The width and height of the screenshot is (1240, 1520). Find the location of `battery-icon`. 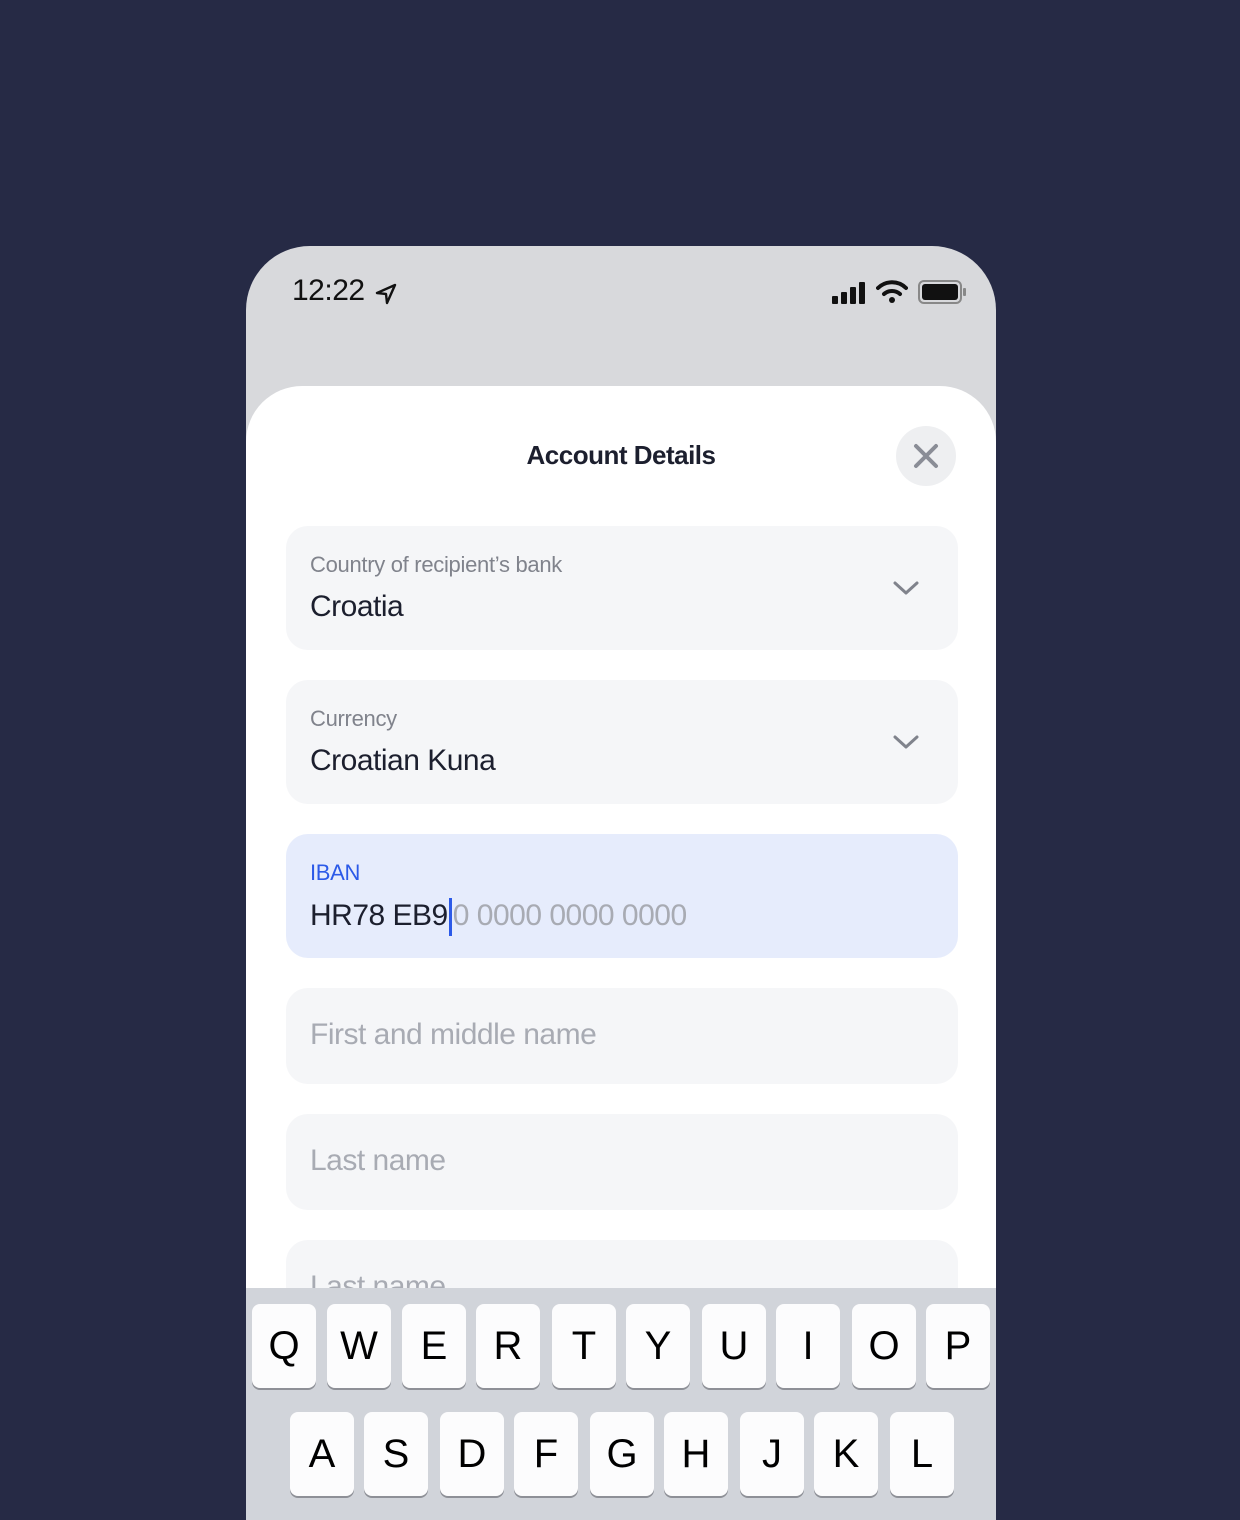

battery-icon is located at coordinates (942, 292).